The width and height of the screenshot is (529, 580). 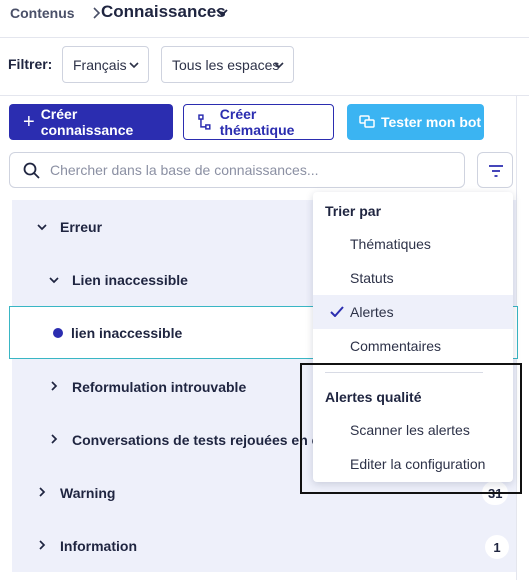 What do you see at coordinates (30, 64) in the screenshot?
I see `filter-label: Filtrer:` at bounding box center [30, 64].